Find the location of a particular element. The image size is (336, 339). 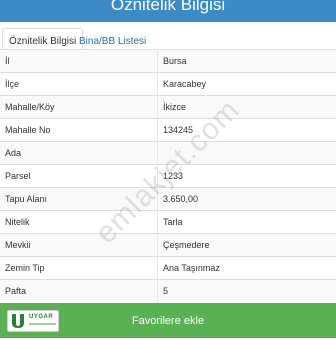

row-value: 3.650,00 is located at coordinates (181, 199).